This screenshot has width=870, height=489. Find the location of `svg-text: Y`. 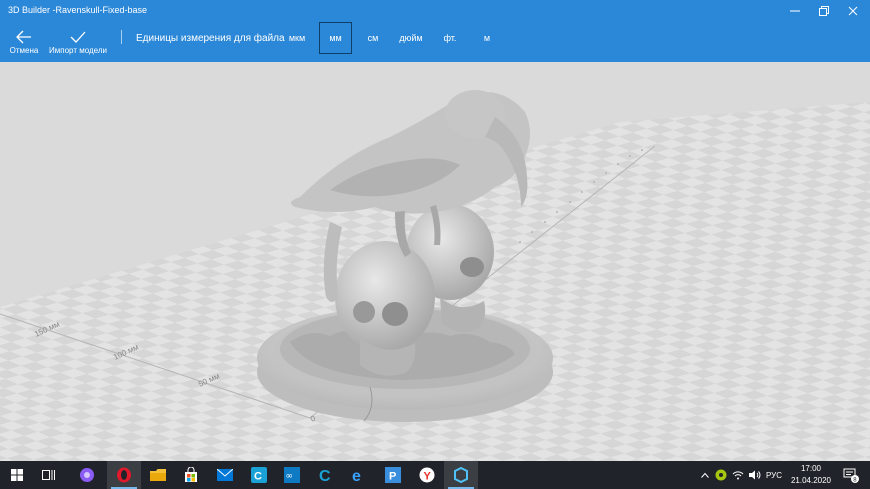

svg-text: Y is located at coordinates (428, 477).